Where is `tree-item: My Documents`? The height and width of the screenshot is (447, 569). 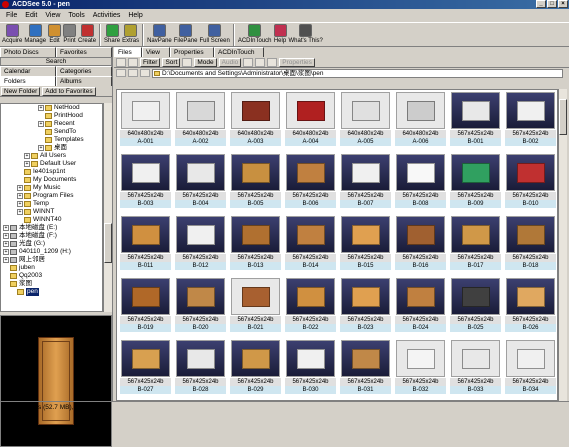 tree-item: My Documents is located at coordinates (51, 180).